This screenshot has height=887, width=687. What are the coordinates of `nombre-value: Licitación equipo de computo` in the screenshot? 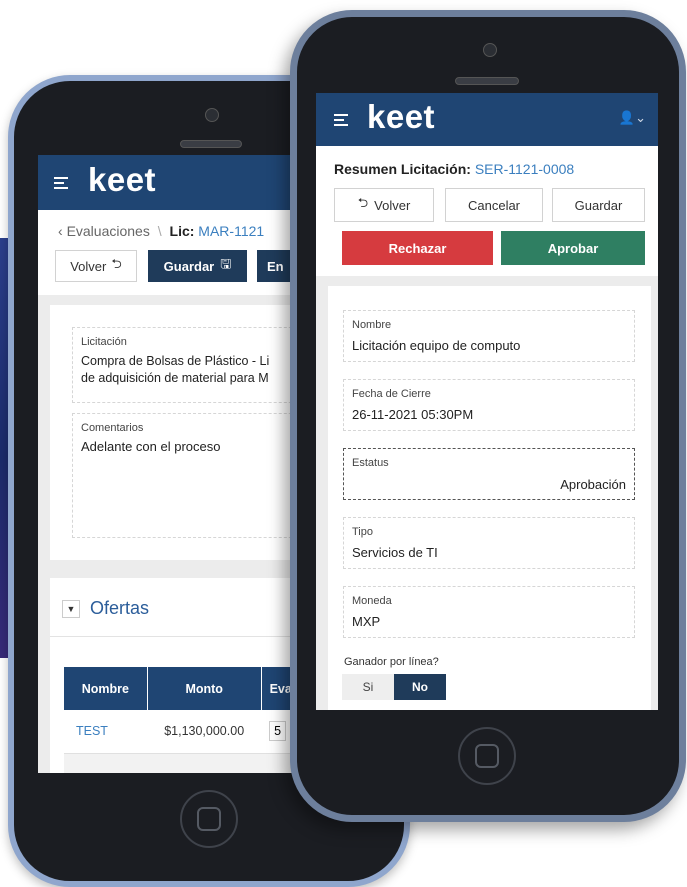 It's located at (436, 345).